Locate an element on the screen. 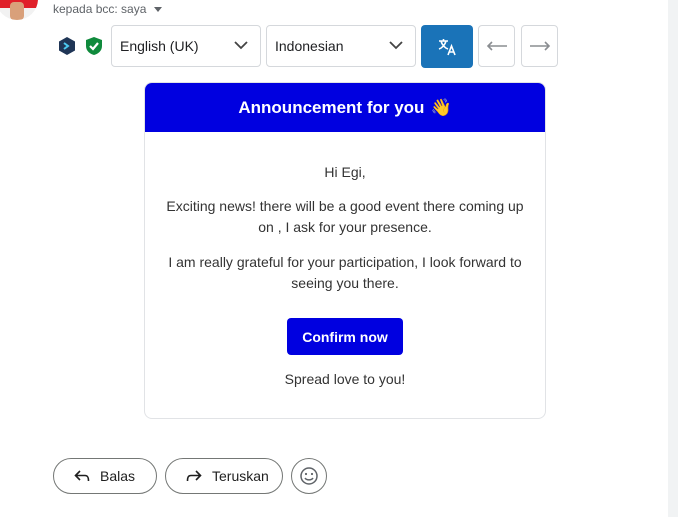 Image resolution: width=678 pixels, height=517 pixels. reply-icon is located at coordinates (82, 476).